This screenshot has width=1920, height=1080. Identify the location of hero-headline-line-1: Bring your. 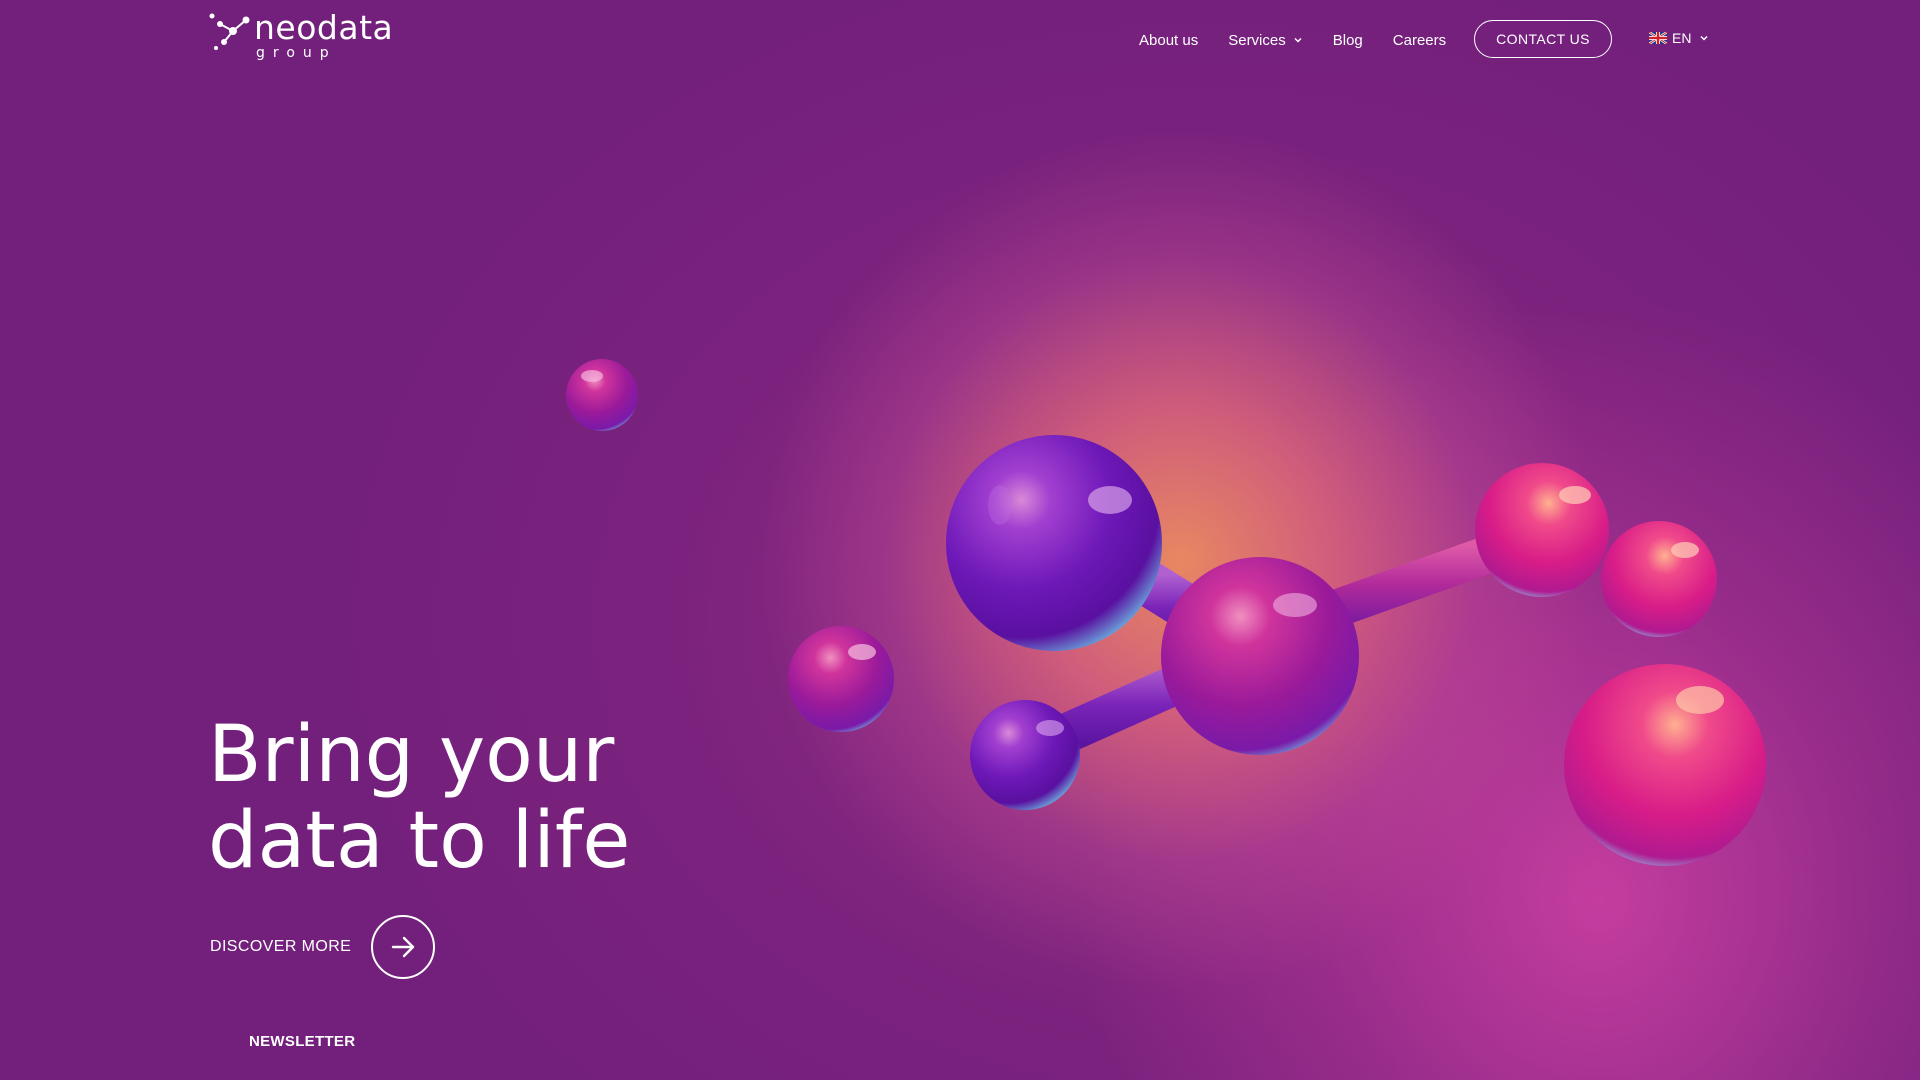
(411, 755).